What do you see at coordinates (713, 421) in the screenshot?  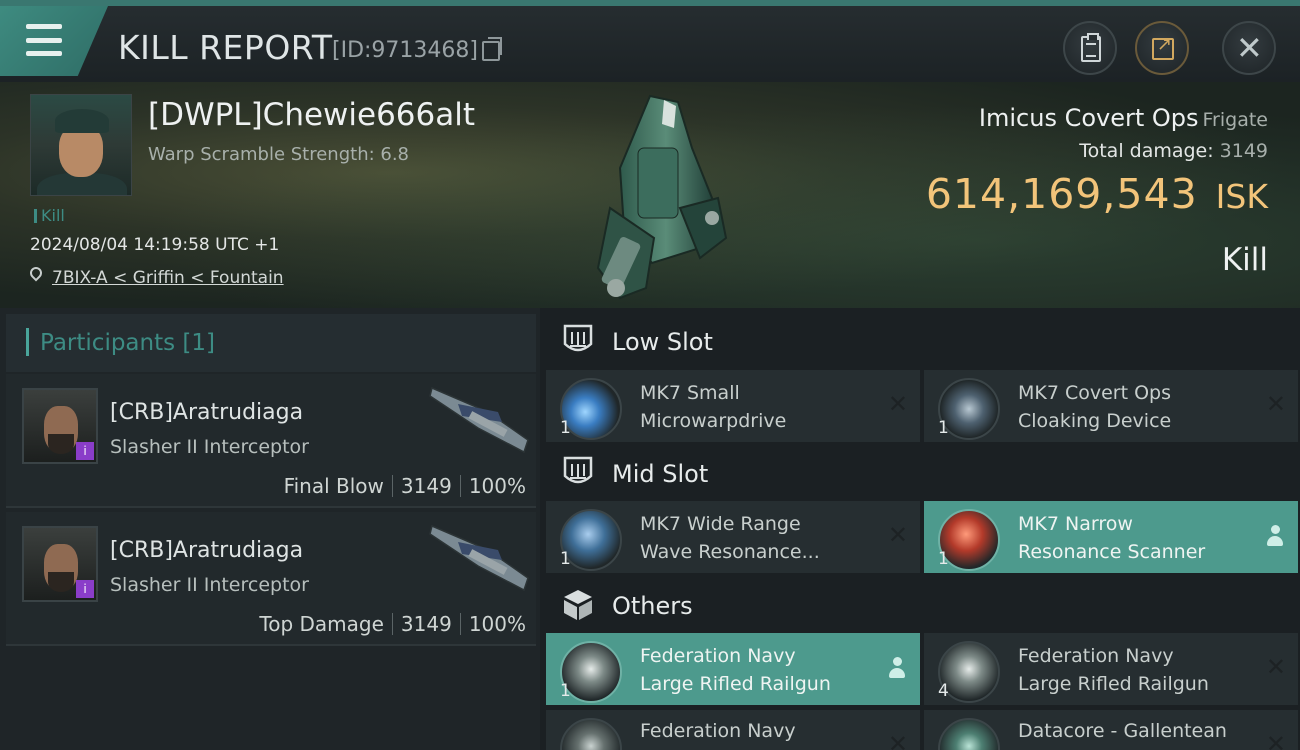 I see `module-name-line2: Microwarpdrive` at bounding box center [713, 421].